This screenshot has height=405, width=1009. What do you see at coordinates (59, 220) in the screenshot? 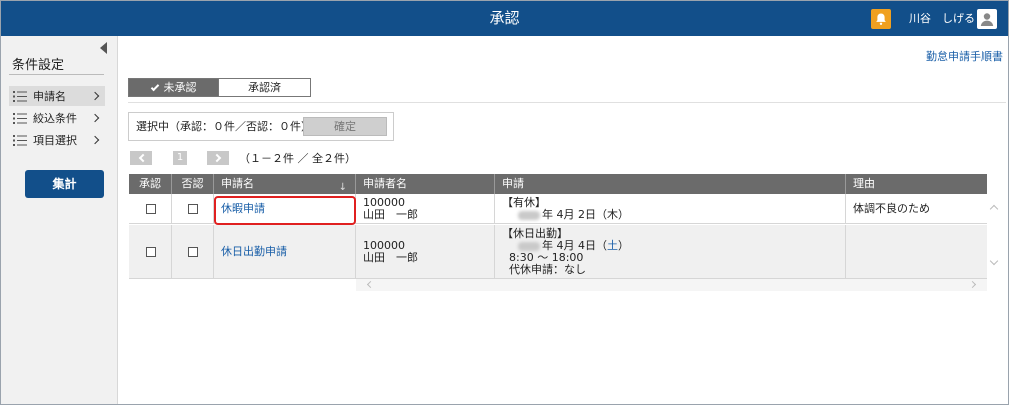
I see `sidebar: 条件設定 申請名 絞込条件 項目選択 集計` at bounding box center [59, 220].